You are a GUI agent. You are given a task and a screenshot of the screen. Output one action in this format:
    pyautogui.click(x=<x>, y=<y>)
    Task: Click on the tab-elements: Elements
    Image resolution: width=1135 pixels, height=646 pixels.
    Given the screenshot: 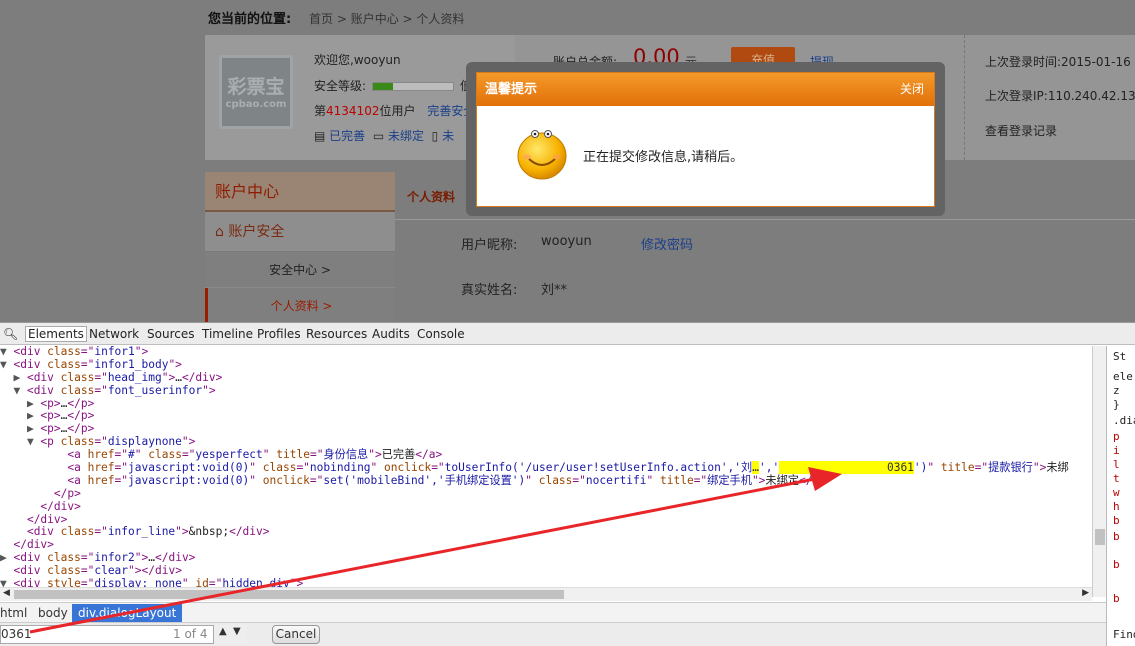 What is the action you would take?
    pyautogui.click(x=56, y=334)
    